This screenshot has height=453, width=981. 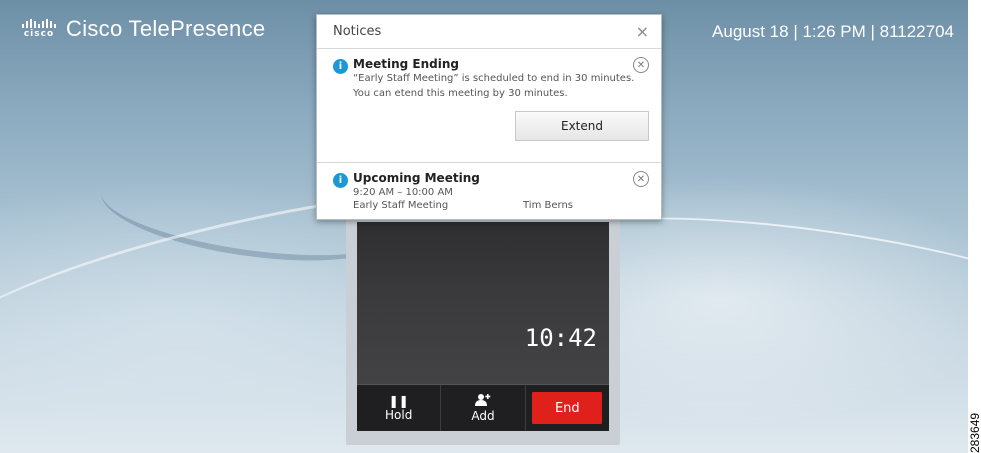 I want to click on meeting-time: 9:20 AM – 10:00 AM, so click(x=403, y=192).